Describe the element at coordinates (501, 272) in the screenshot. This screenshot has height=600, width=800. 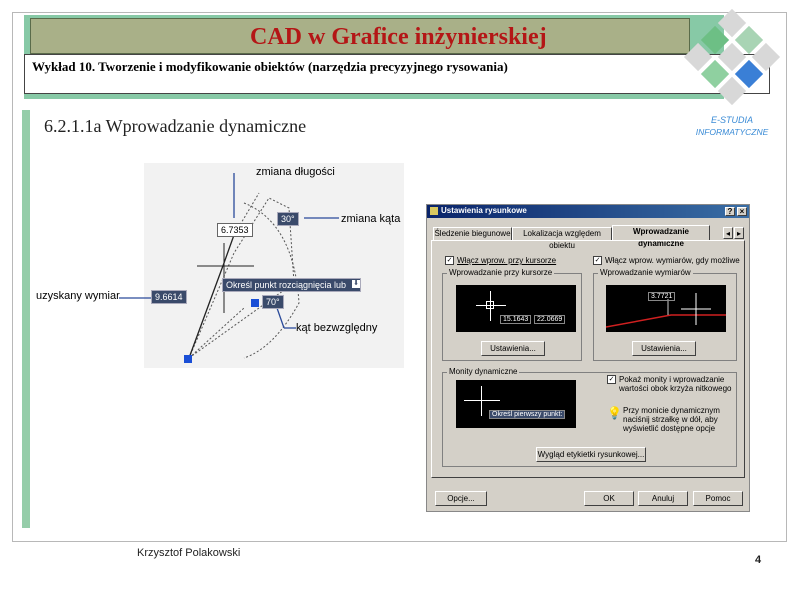
I see `pointer-input-group-label: Wprowadzanie przy kursorze` at that location.